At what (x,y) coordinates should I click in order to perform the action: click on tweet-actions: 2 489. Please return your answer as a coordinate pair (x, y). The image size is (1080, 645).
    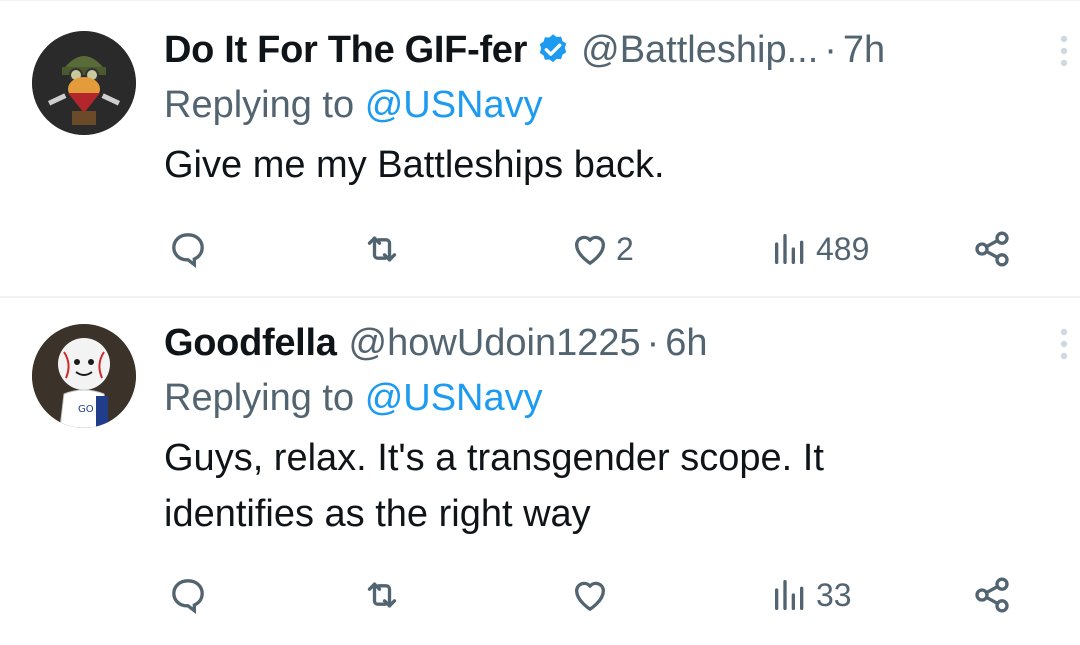
    Looking at the image, I should click on (602, 249).